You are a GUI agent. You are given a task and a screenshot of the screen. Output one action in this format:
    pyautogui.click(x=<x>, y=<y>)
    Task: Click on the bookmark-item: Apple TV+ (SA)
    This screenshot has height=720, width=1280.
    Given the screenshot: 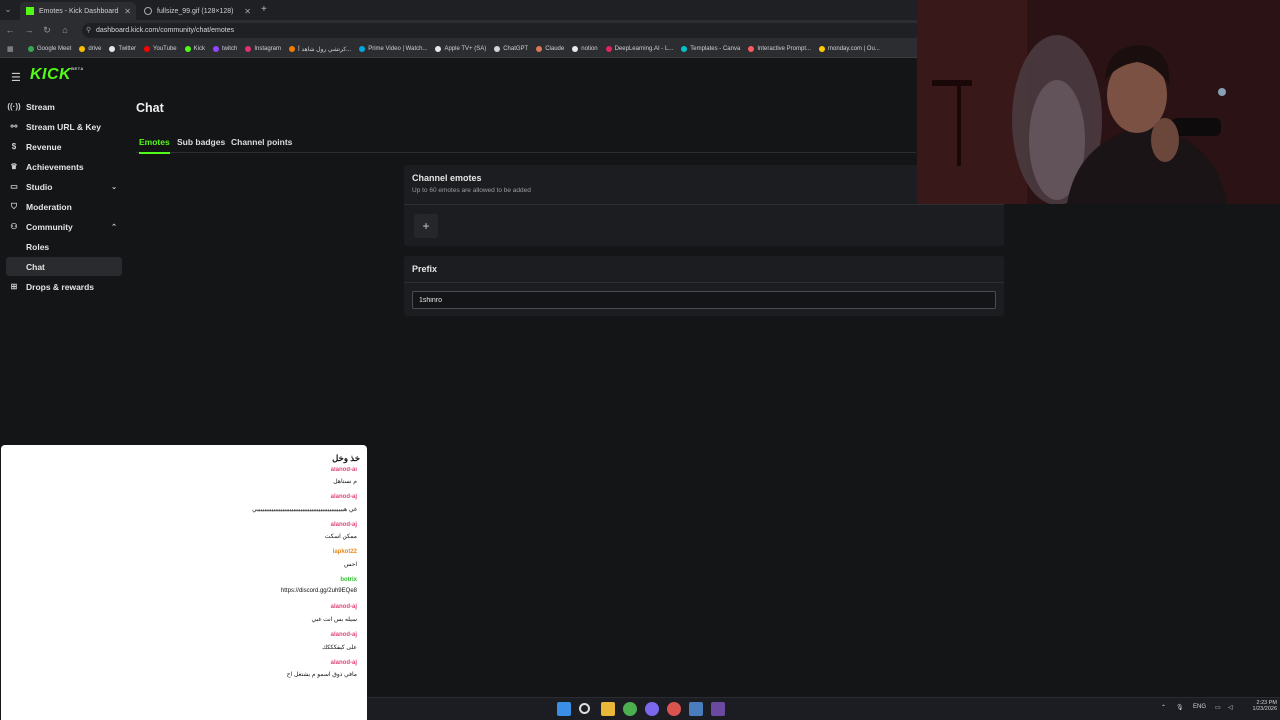 What is the action you would take?
    pyautogui.click(x=460, y=49)
    